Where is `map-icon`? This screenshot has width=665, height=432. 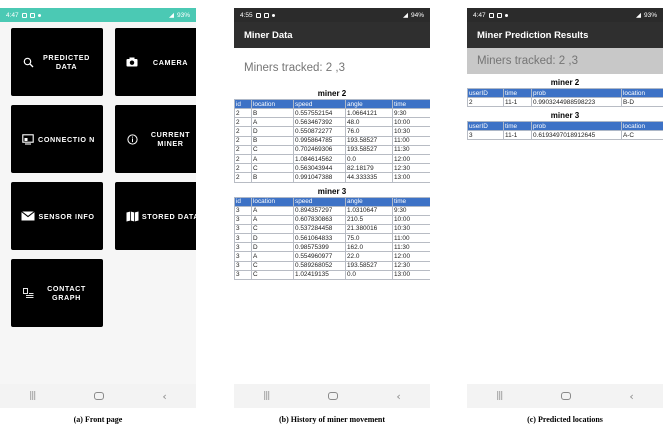
map-icon is located at coordinates (132, 216).